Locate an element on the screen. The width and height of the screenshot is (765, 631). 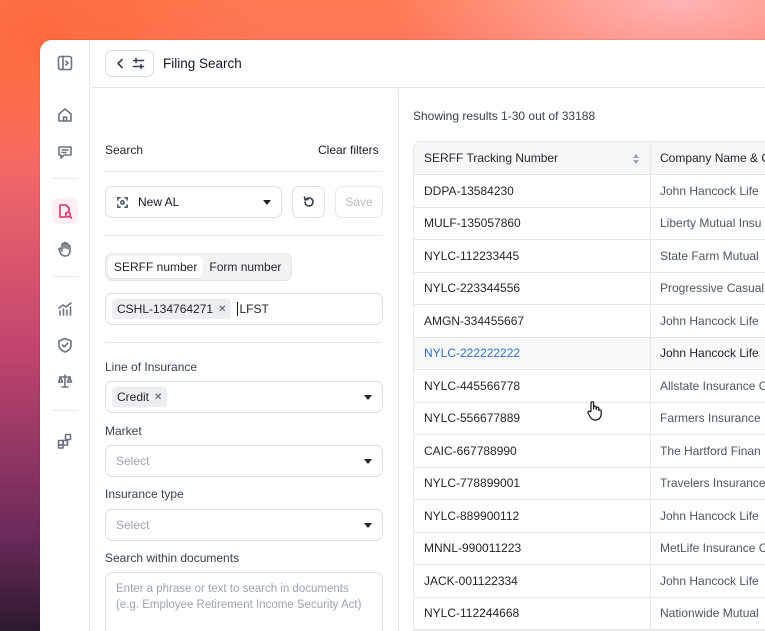
credit-chip: Credit ✕ is located at coordinates (140, 397).